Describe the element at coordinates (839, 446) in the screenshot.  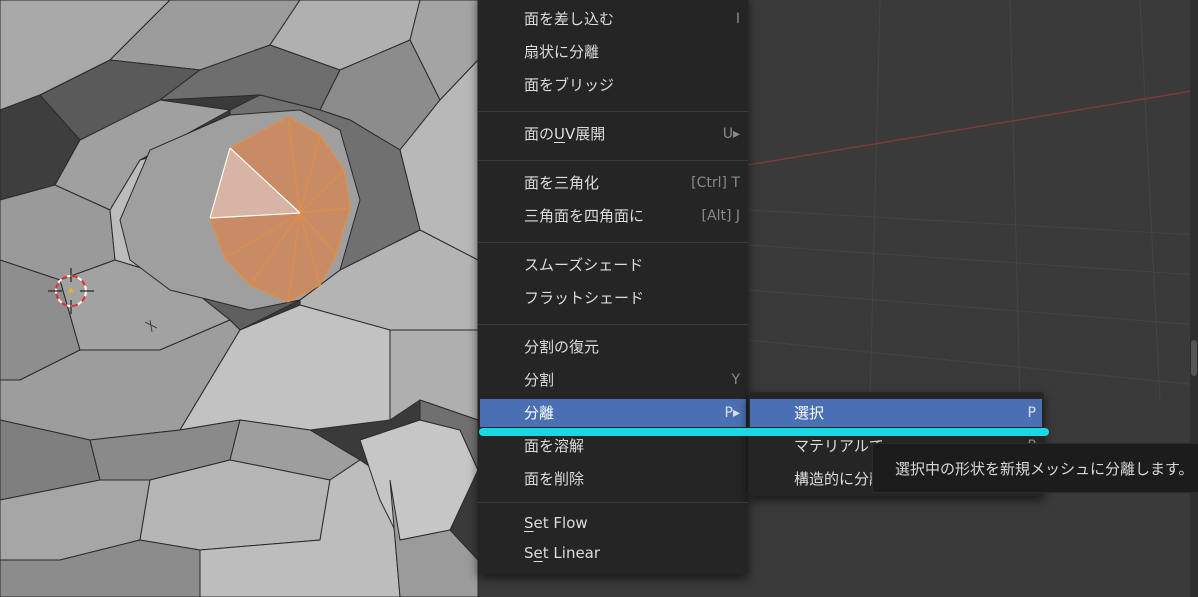
I see `menu-item-label: マテリアルで` at that location.